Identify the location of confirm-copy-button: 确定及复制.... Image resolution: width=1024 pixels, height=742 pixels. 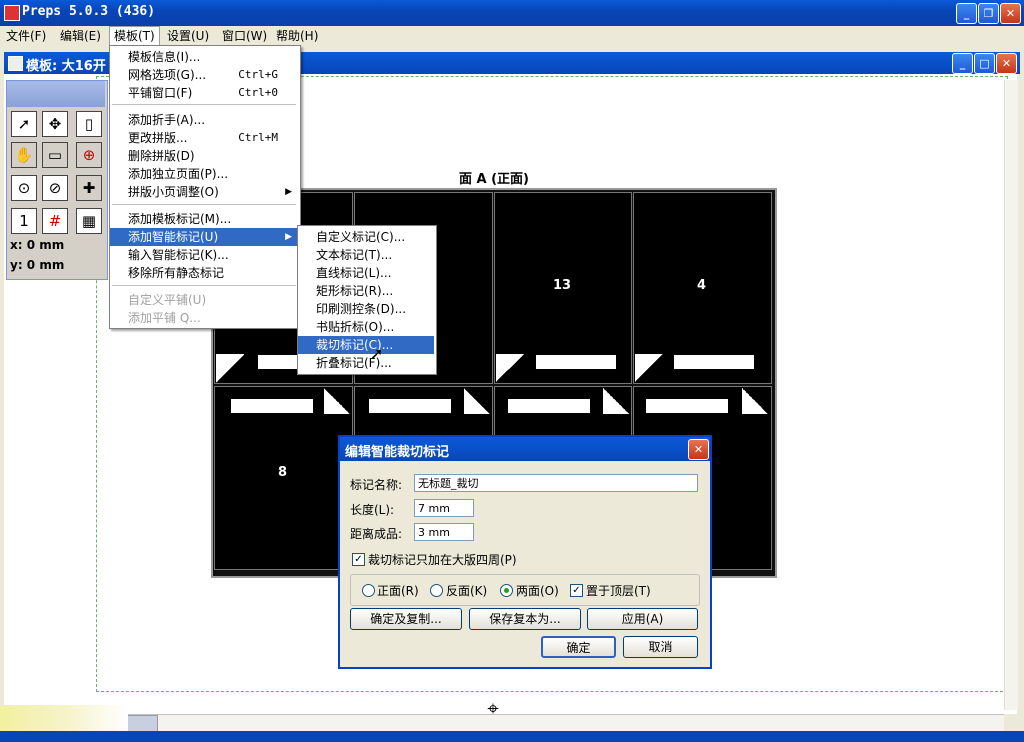
(406, 619).